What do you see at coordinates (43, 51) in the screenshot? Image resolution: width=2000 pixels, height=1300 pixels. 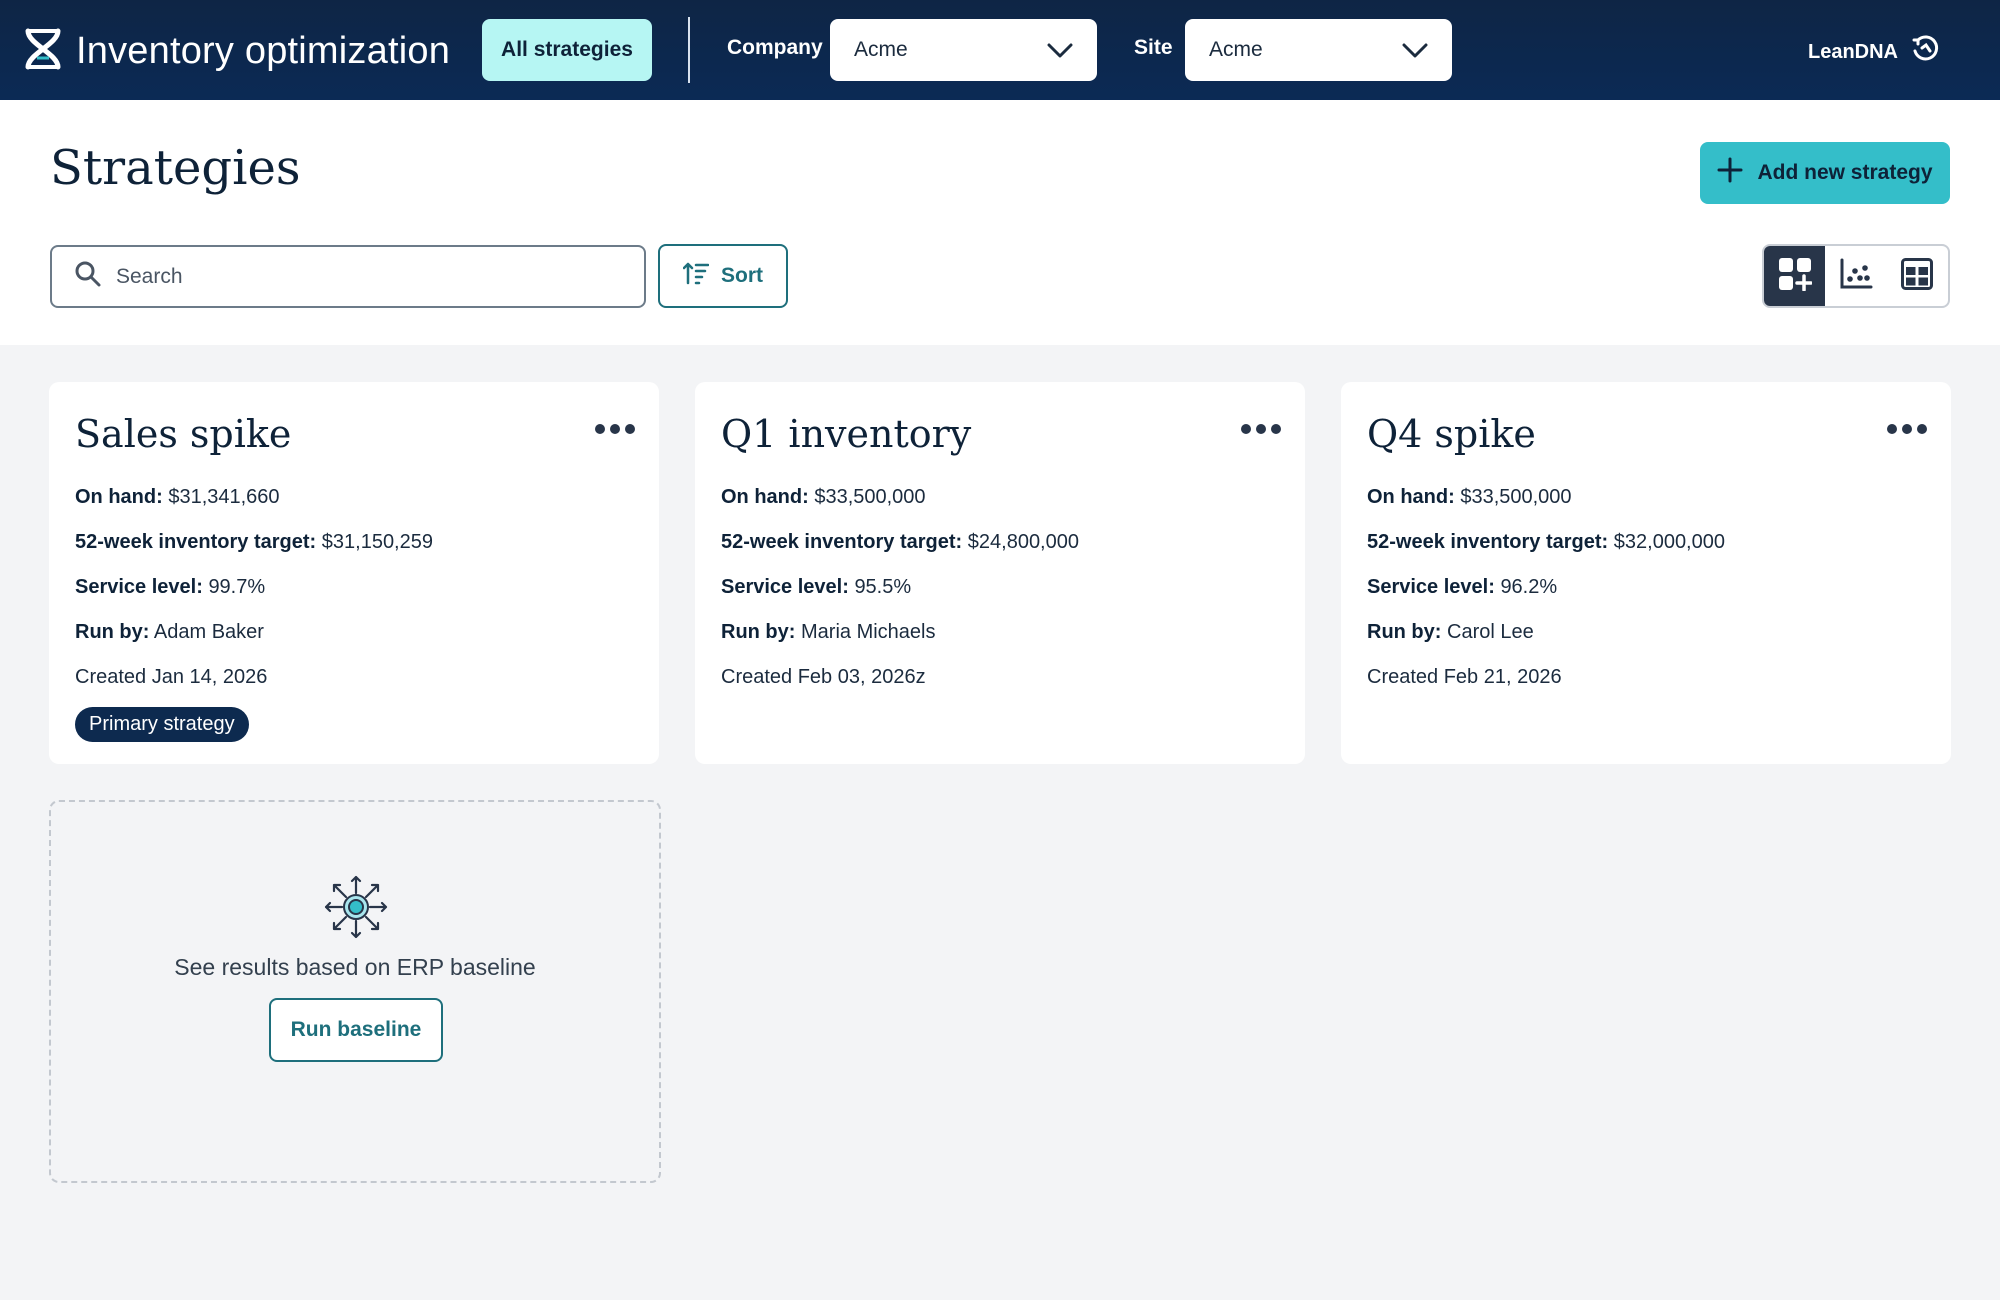 I see `dna-logo-icon` at bounding box center [43, 51].